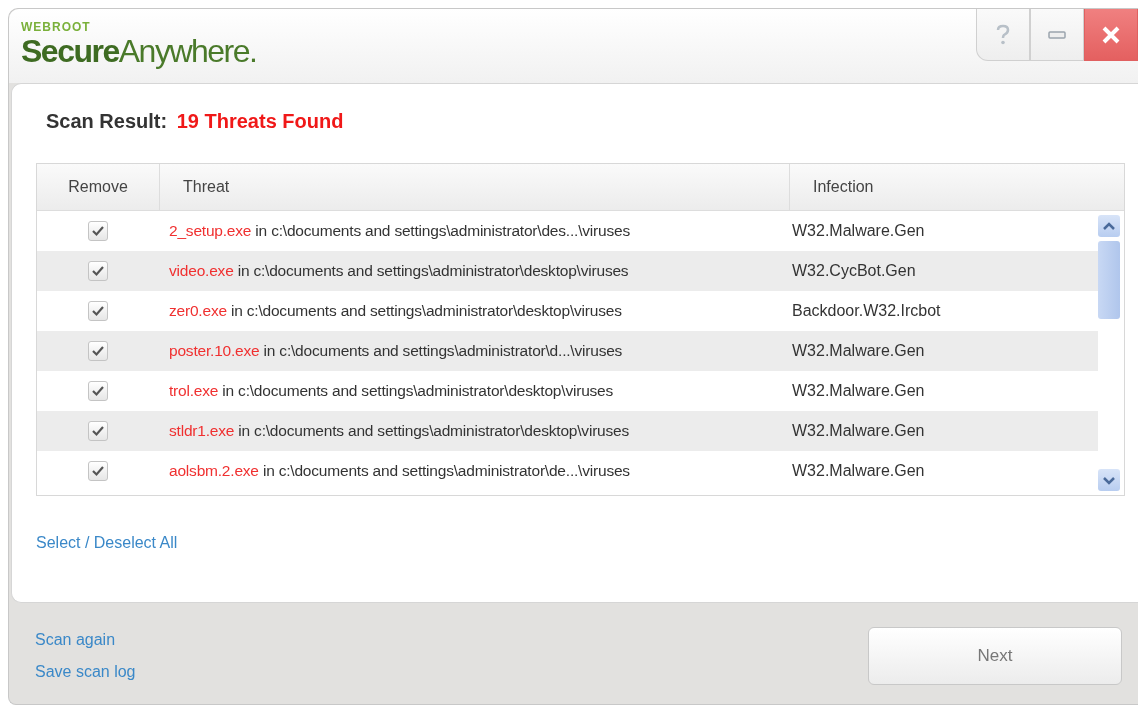  I want to click on threat-cell-text: stldr1.exe in c:\documents and settings\administrator\desktop\viruses, so click(399, 431).